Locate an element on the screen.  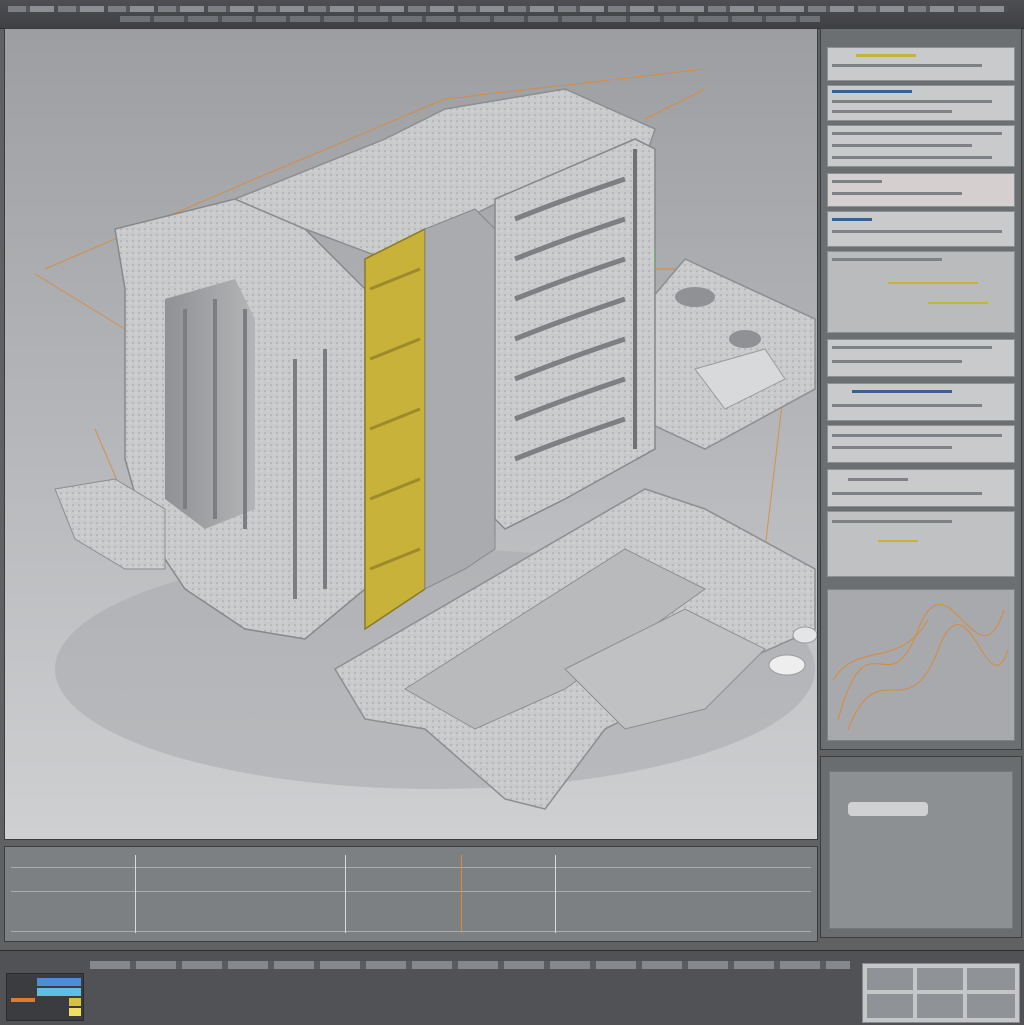
timeline is located at coordinates (411, 894).